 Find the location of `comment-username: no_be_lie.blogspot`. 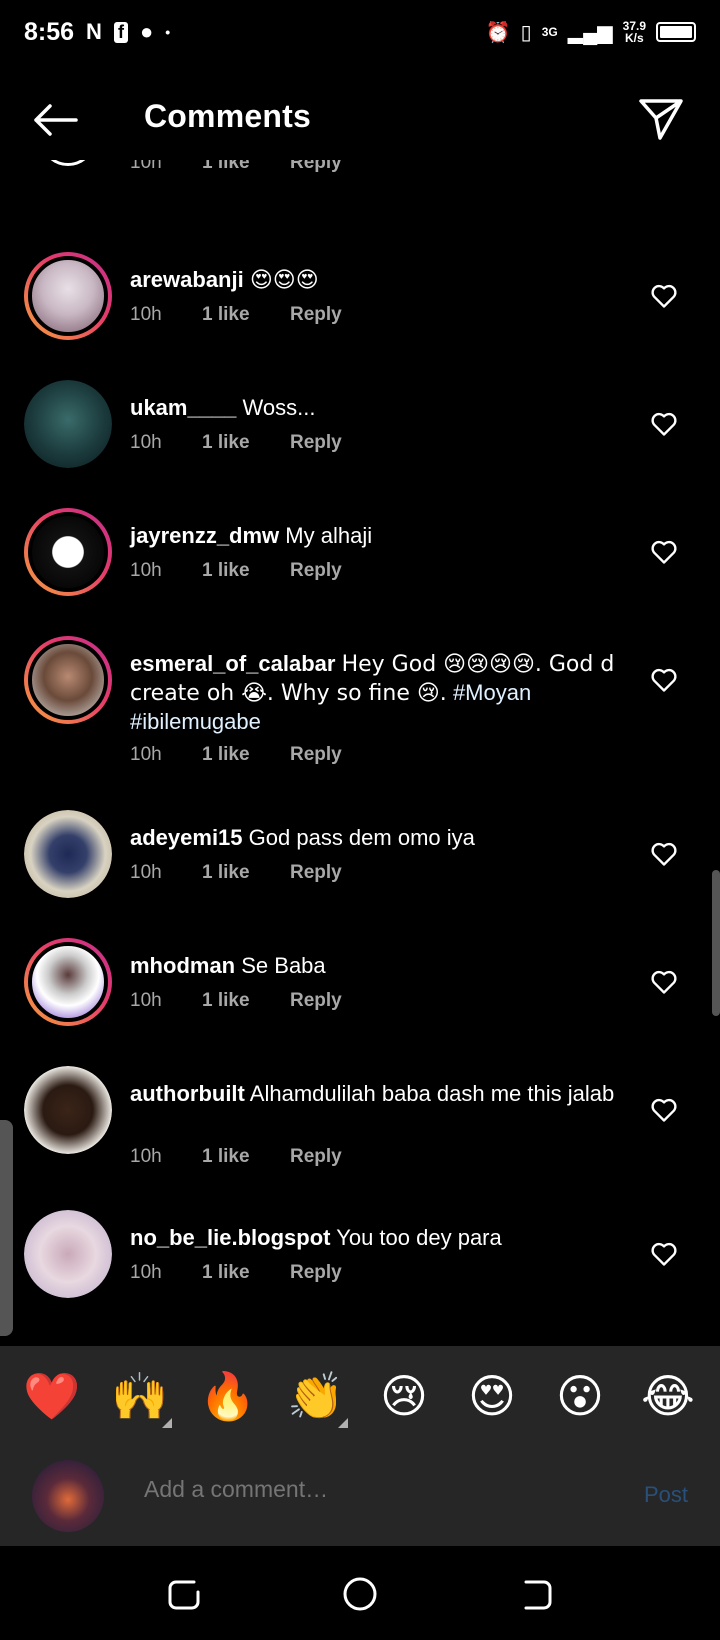

comment-username: no_be_lie.blogspot is located at coordinates (230, 1237).